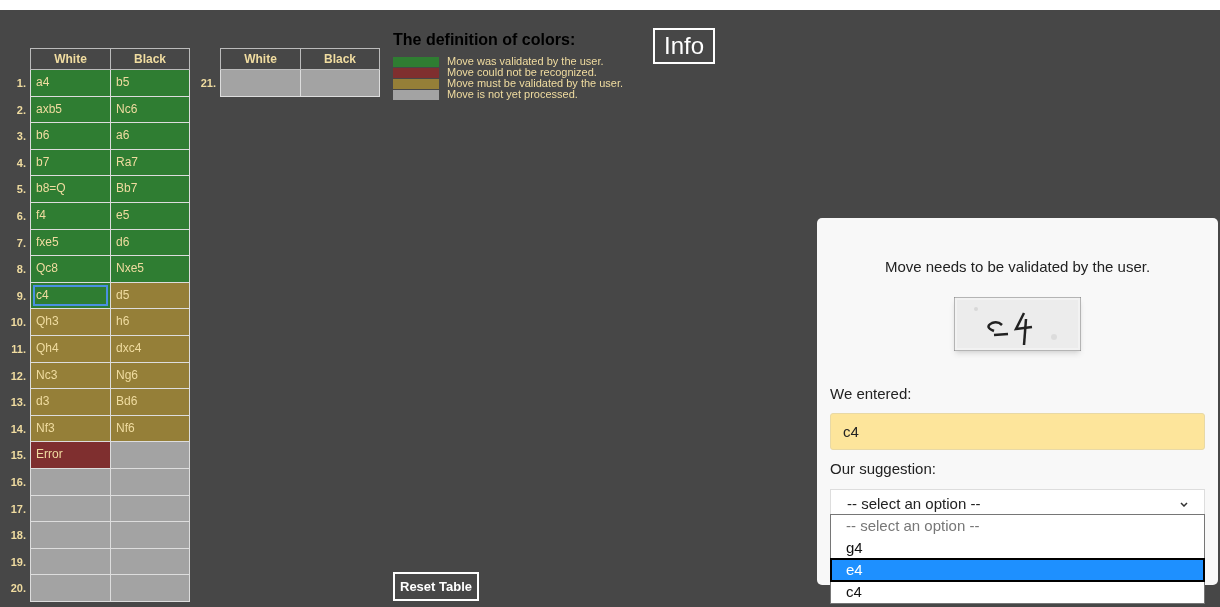 The width and height of the screenshot is (1220, 607). Describe the element at coordinates (18, 482) in the screenshot. I see `row-number: 16.` at that location.